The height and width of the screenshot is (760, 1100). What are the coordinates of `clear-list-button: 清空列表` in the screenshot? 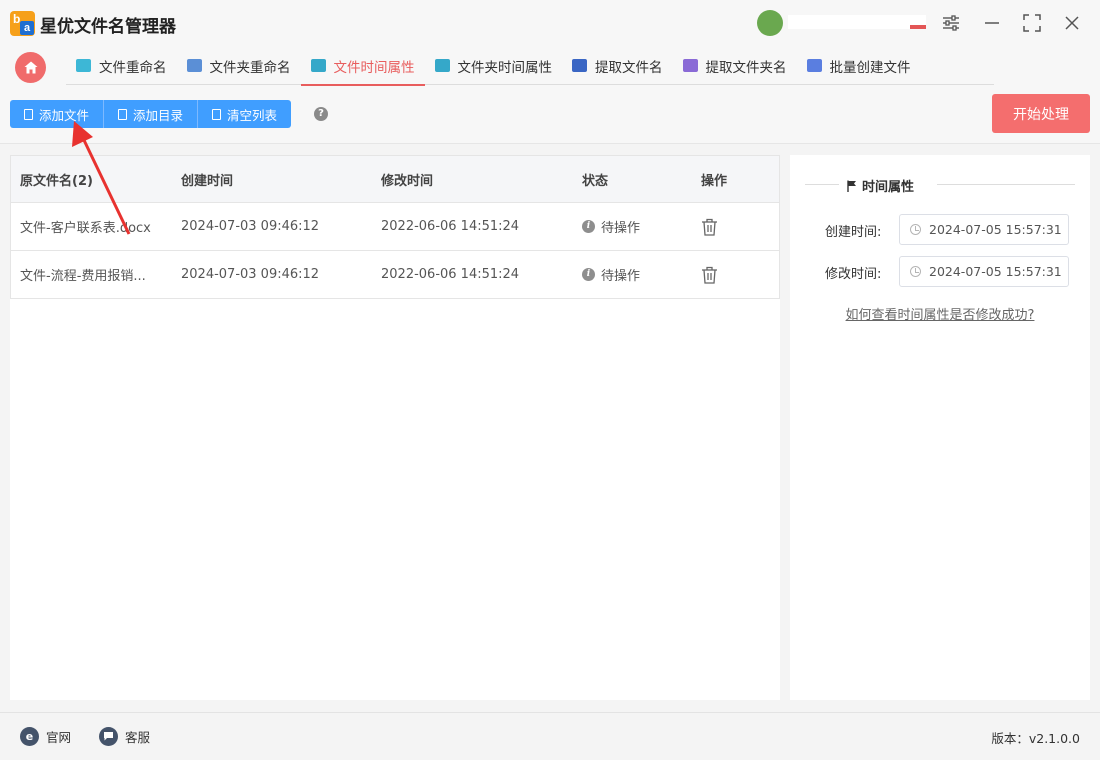 It's located at (245, 114).